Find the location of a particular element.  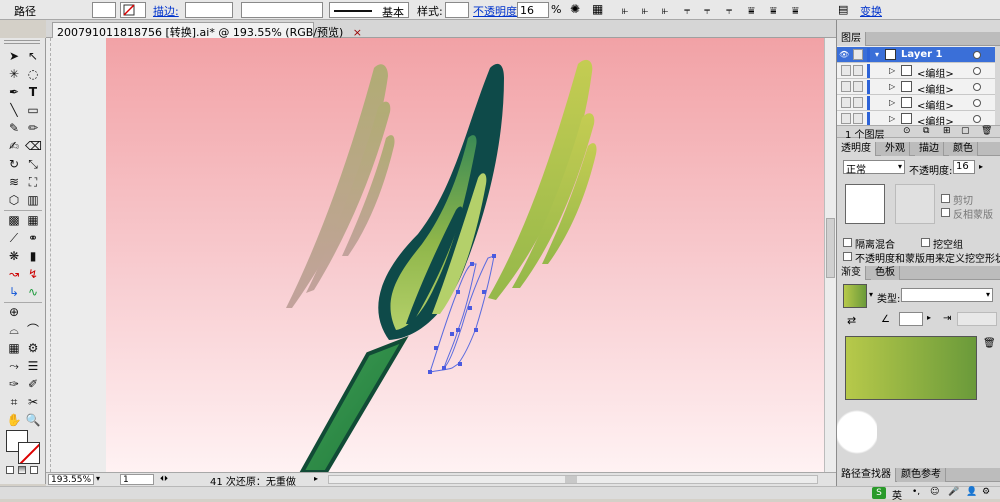

gradient-tool-icon: ▦ is located at coordinates (33, 220).